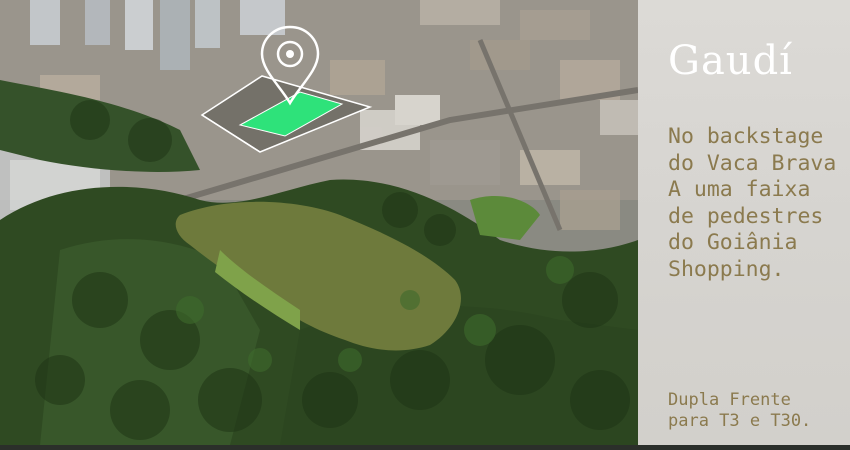  What do you see at coordinates (726, 269) in the screenshot?
I see `headline-line: Shopping.` at bounding box center [726, 269].